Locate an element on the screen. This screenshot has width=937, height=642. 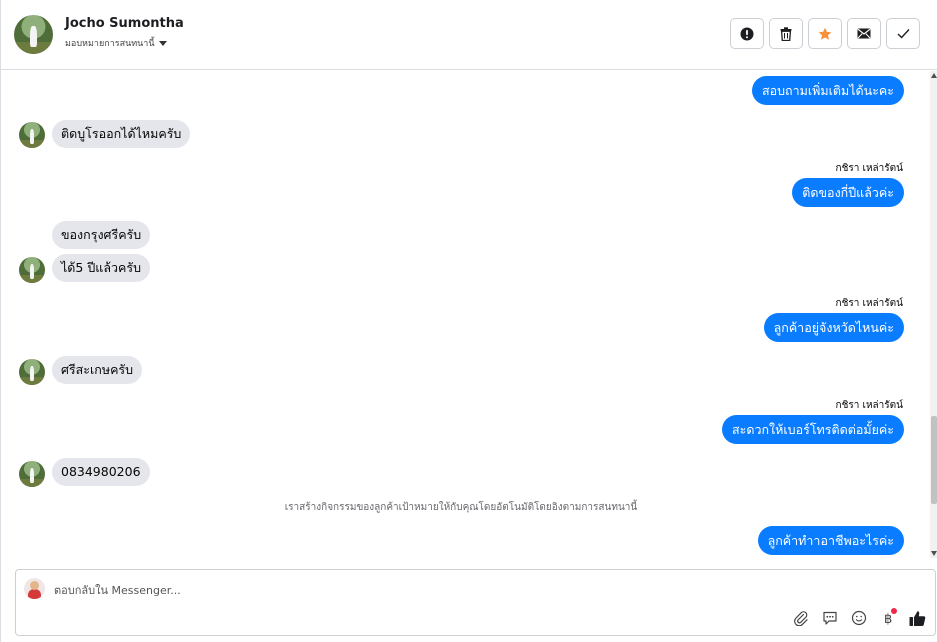
delete-button is located at coordinates (786, 33).